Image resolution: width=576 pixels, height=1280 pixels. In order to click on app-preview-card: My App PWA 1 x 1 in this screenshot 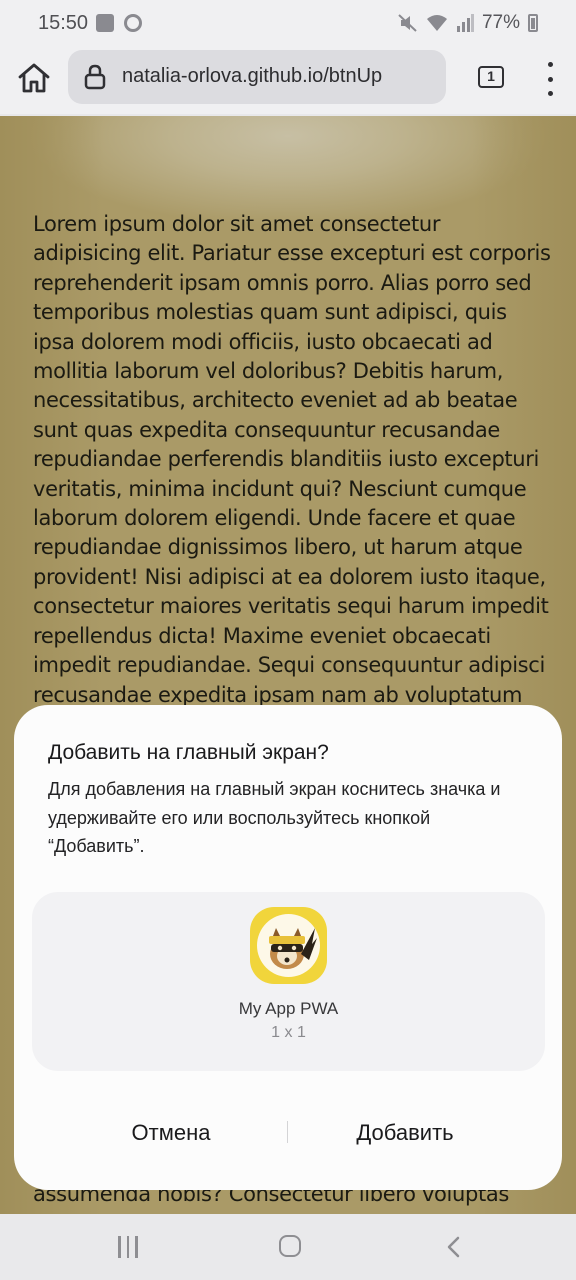, I will do `click(288, 981)`.